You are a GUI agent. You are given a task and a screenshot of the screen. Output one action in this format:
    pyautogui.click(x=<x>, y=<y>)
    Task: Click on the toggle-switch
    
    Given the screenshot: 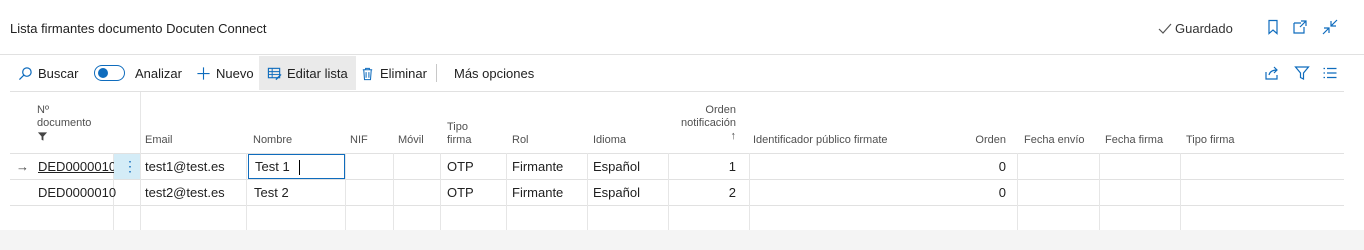 What is the action you would take?
    pyautogui.click(x=109, y=73)
    